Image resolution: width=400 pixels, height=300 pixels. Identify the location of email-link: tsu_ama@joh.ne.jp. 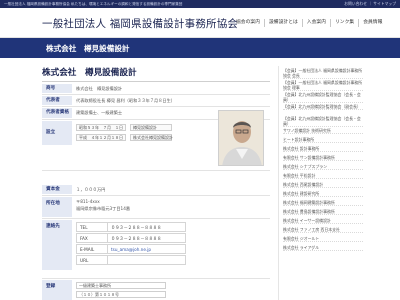
(131, 249).